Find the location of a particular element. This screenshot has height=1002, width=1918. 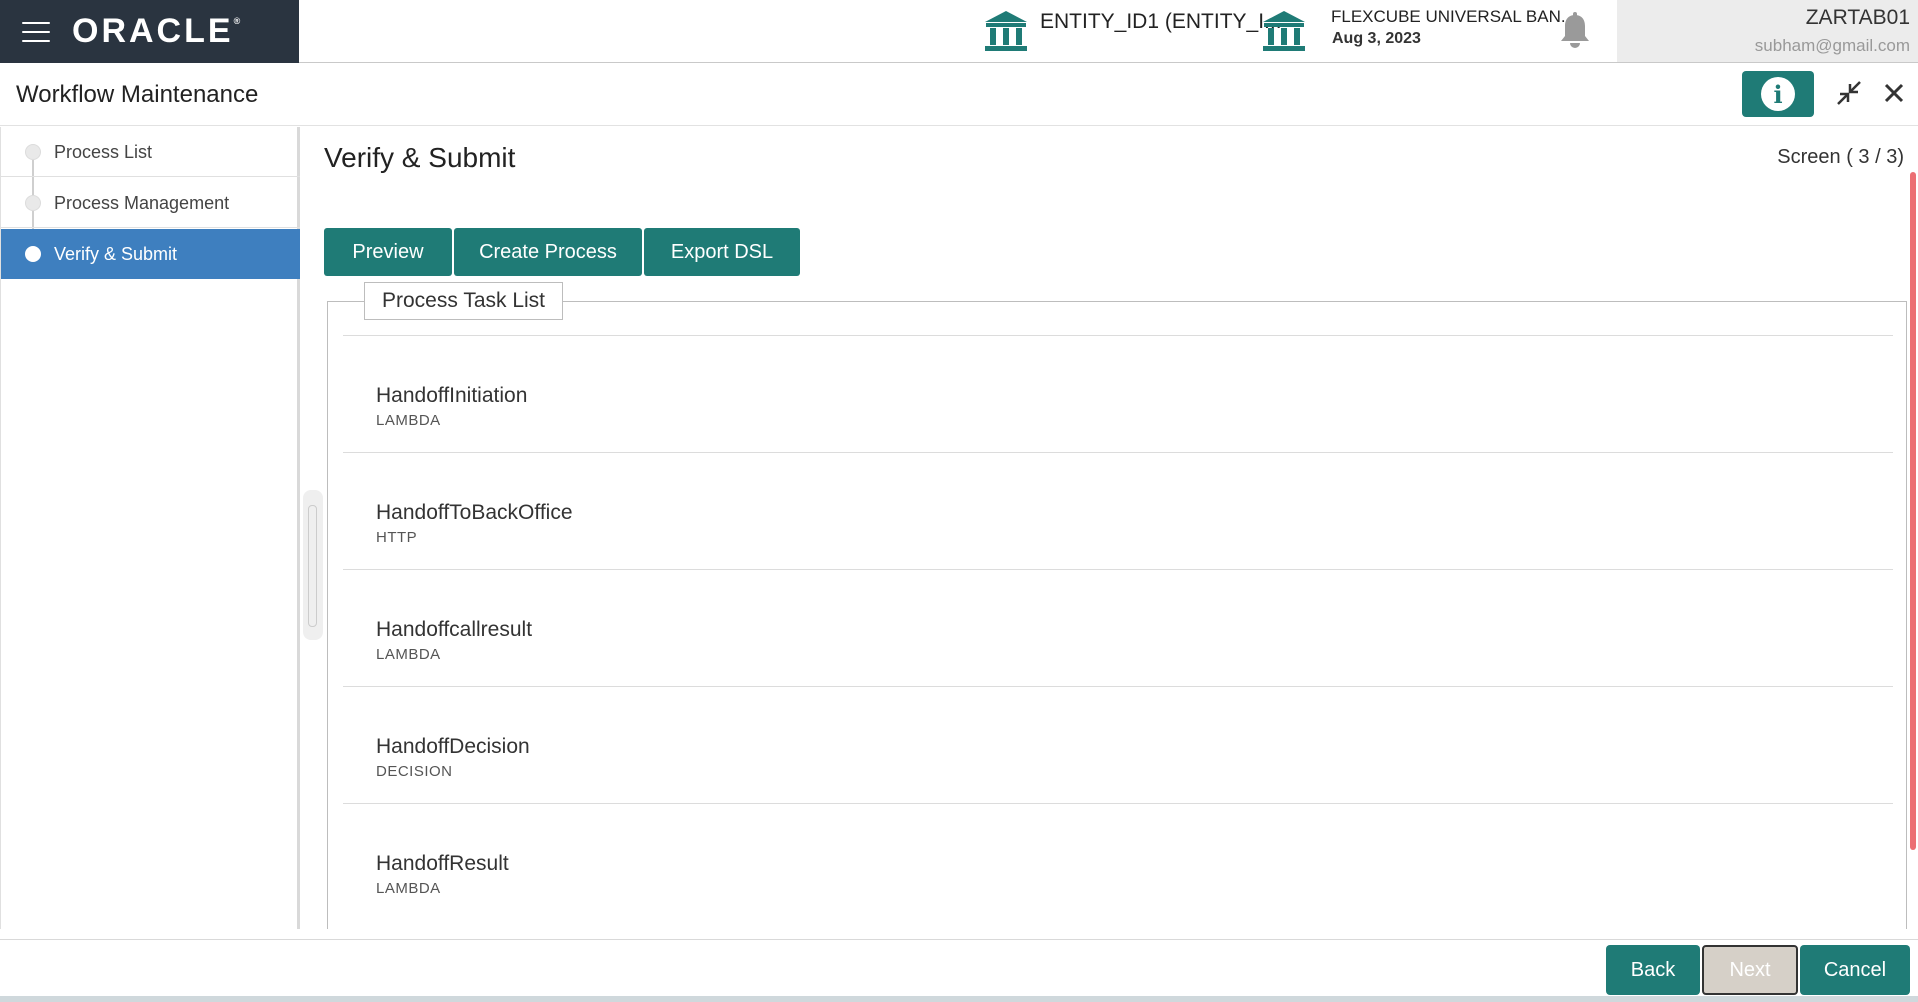

user-profile: ZARTAB01 subham@gmail.com is located at coordinates (1767, 31).